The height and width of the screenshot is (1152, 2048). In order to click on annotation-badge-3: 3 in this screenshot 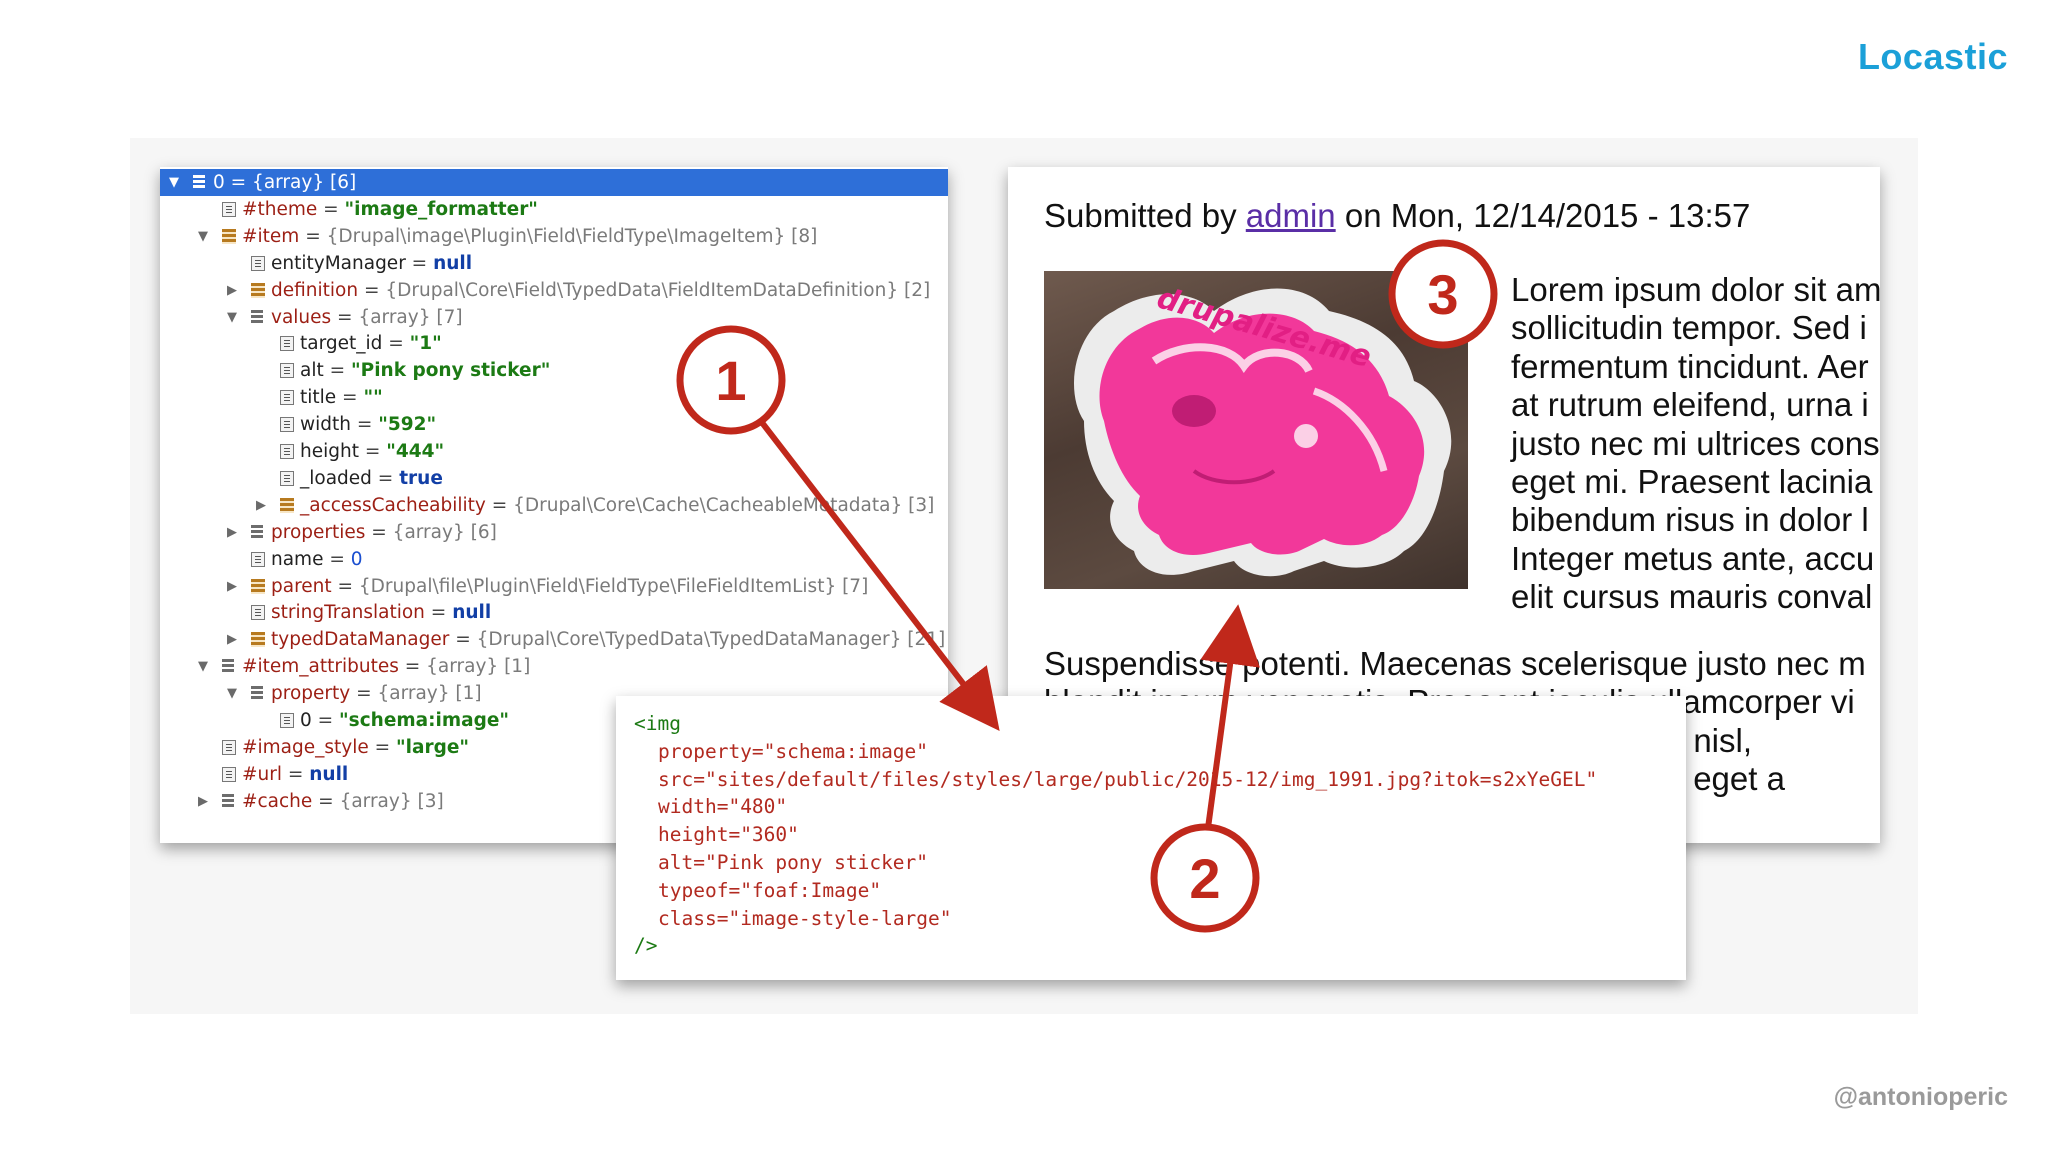, I will do `click(1443, 294)`.